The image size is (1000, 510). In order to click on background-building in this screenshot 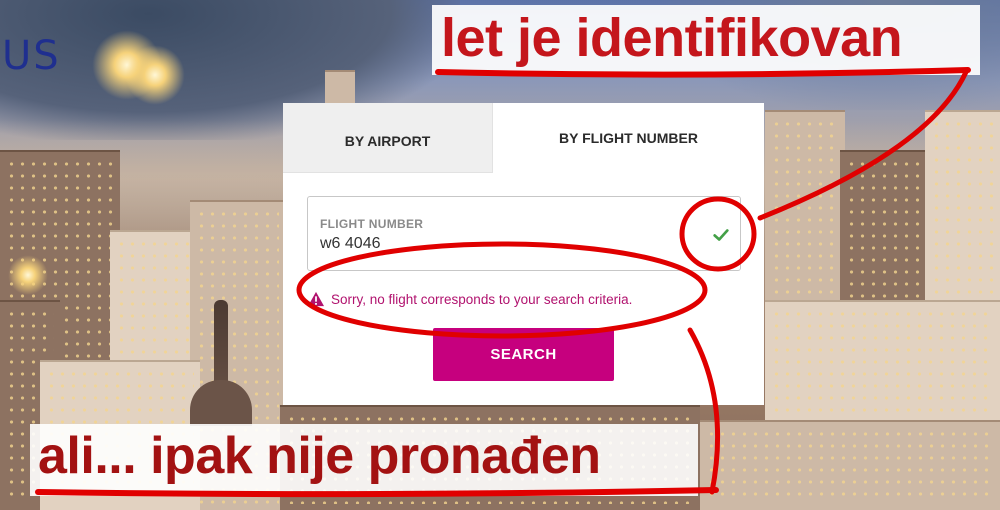, I will do `click(850, 465)`.